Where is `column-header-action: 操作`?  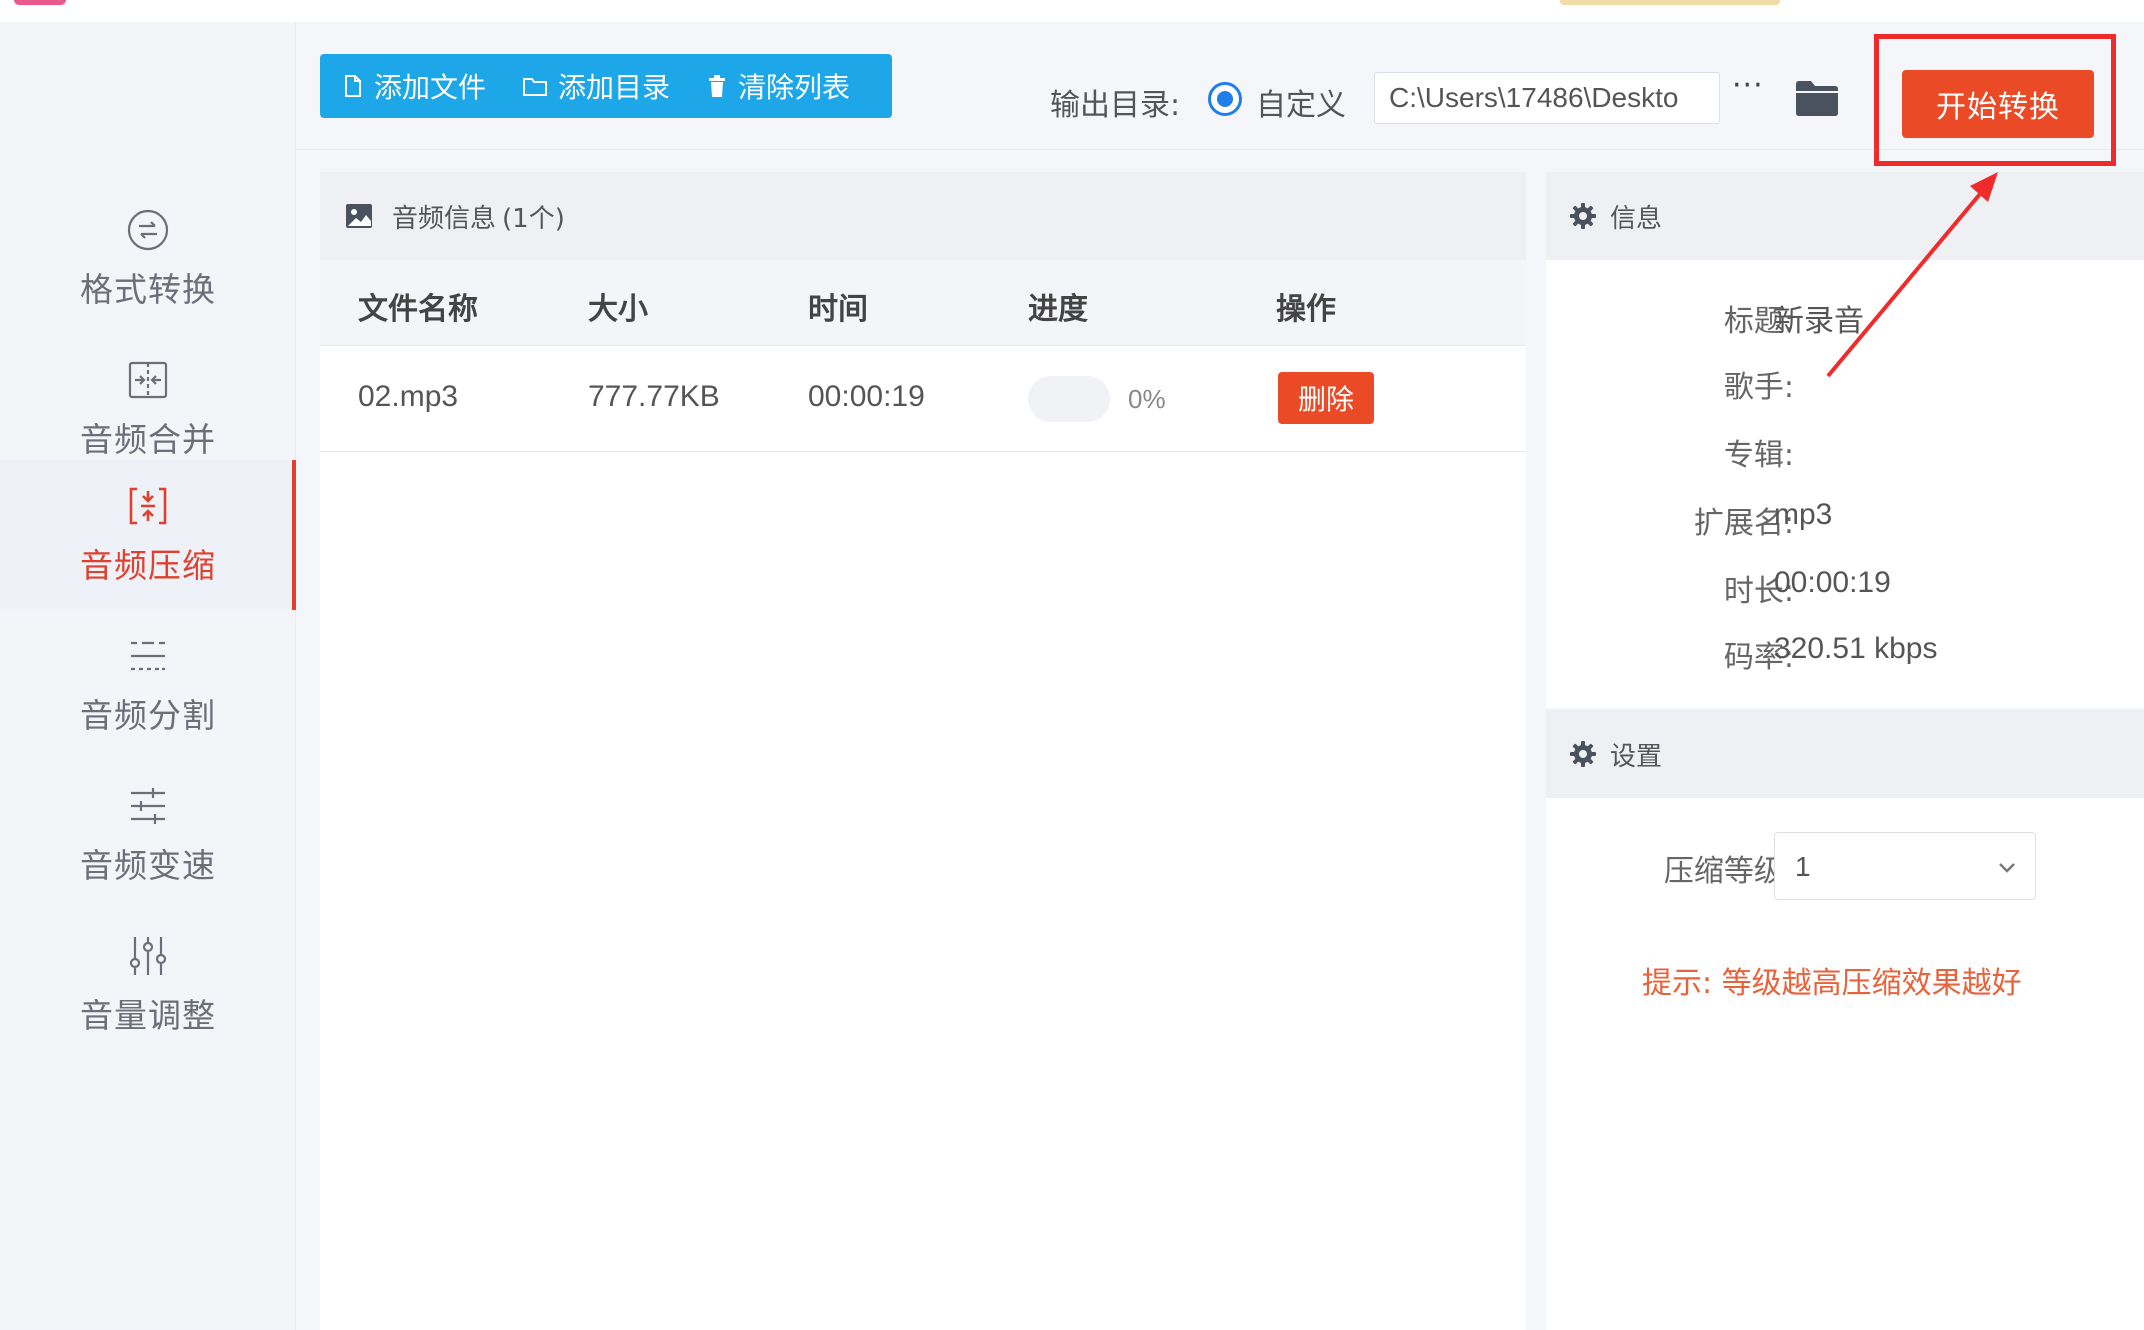
column-header-action: 操作 is located at coordinates (1306, 309).